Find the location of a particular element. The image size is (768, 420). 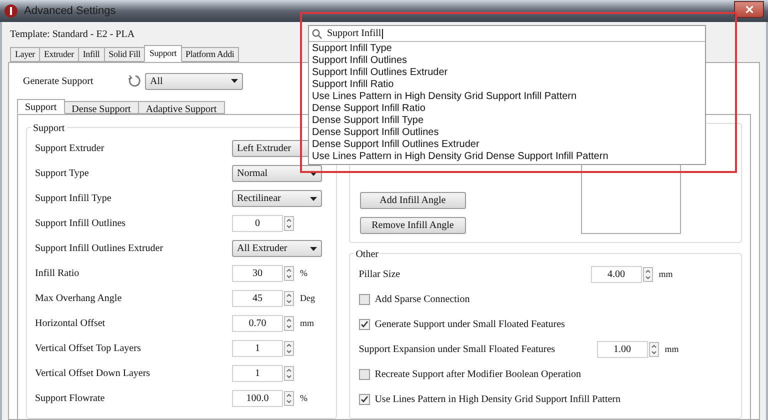

setting-label: Vertical Offset Down Layers is located at coordinates (93, 374).